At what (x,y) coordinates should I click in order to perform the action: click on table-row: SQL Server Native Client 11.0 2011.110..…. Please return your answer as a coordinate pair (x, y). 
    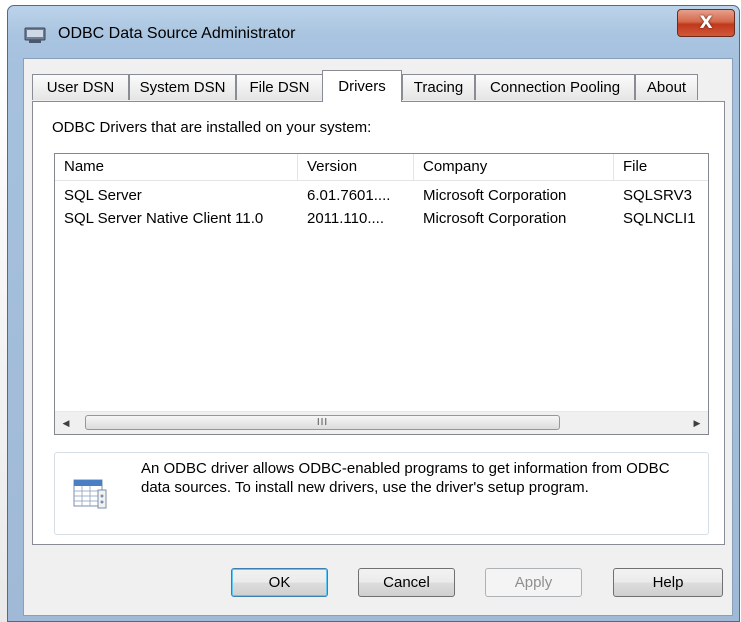
    Looking at the image, I should click on (381, 219).